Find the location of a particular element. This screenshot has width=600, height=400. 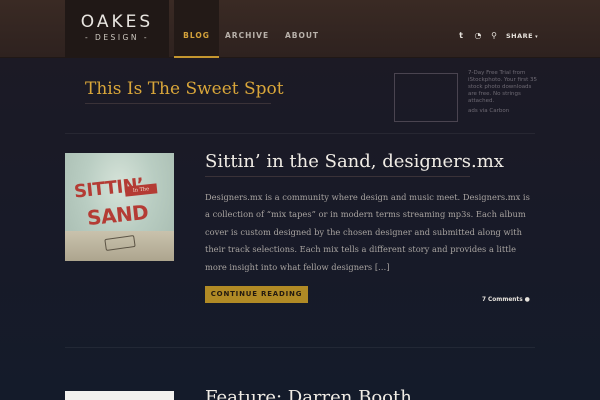

site-logo: OAKES - DESIGN - is located at coordinates (117, 29).